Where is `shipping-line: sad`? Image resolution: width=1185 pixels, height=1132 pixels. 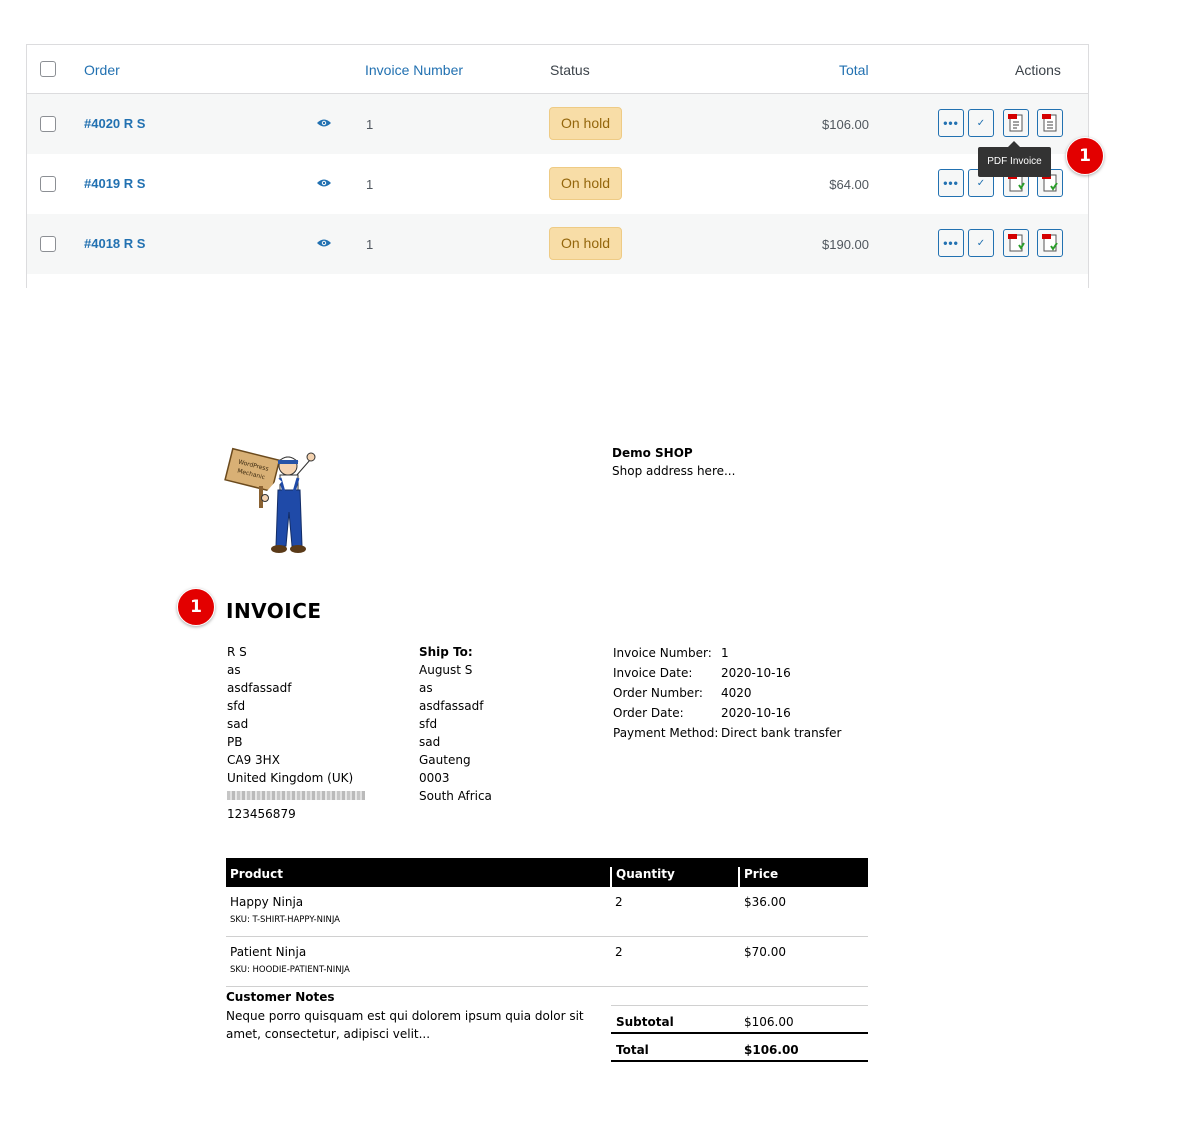 shipping-line: sad is located at coordinates (430, 742).